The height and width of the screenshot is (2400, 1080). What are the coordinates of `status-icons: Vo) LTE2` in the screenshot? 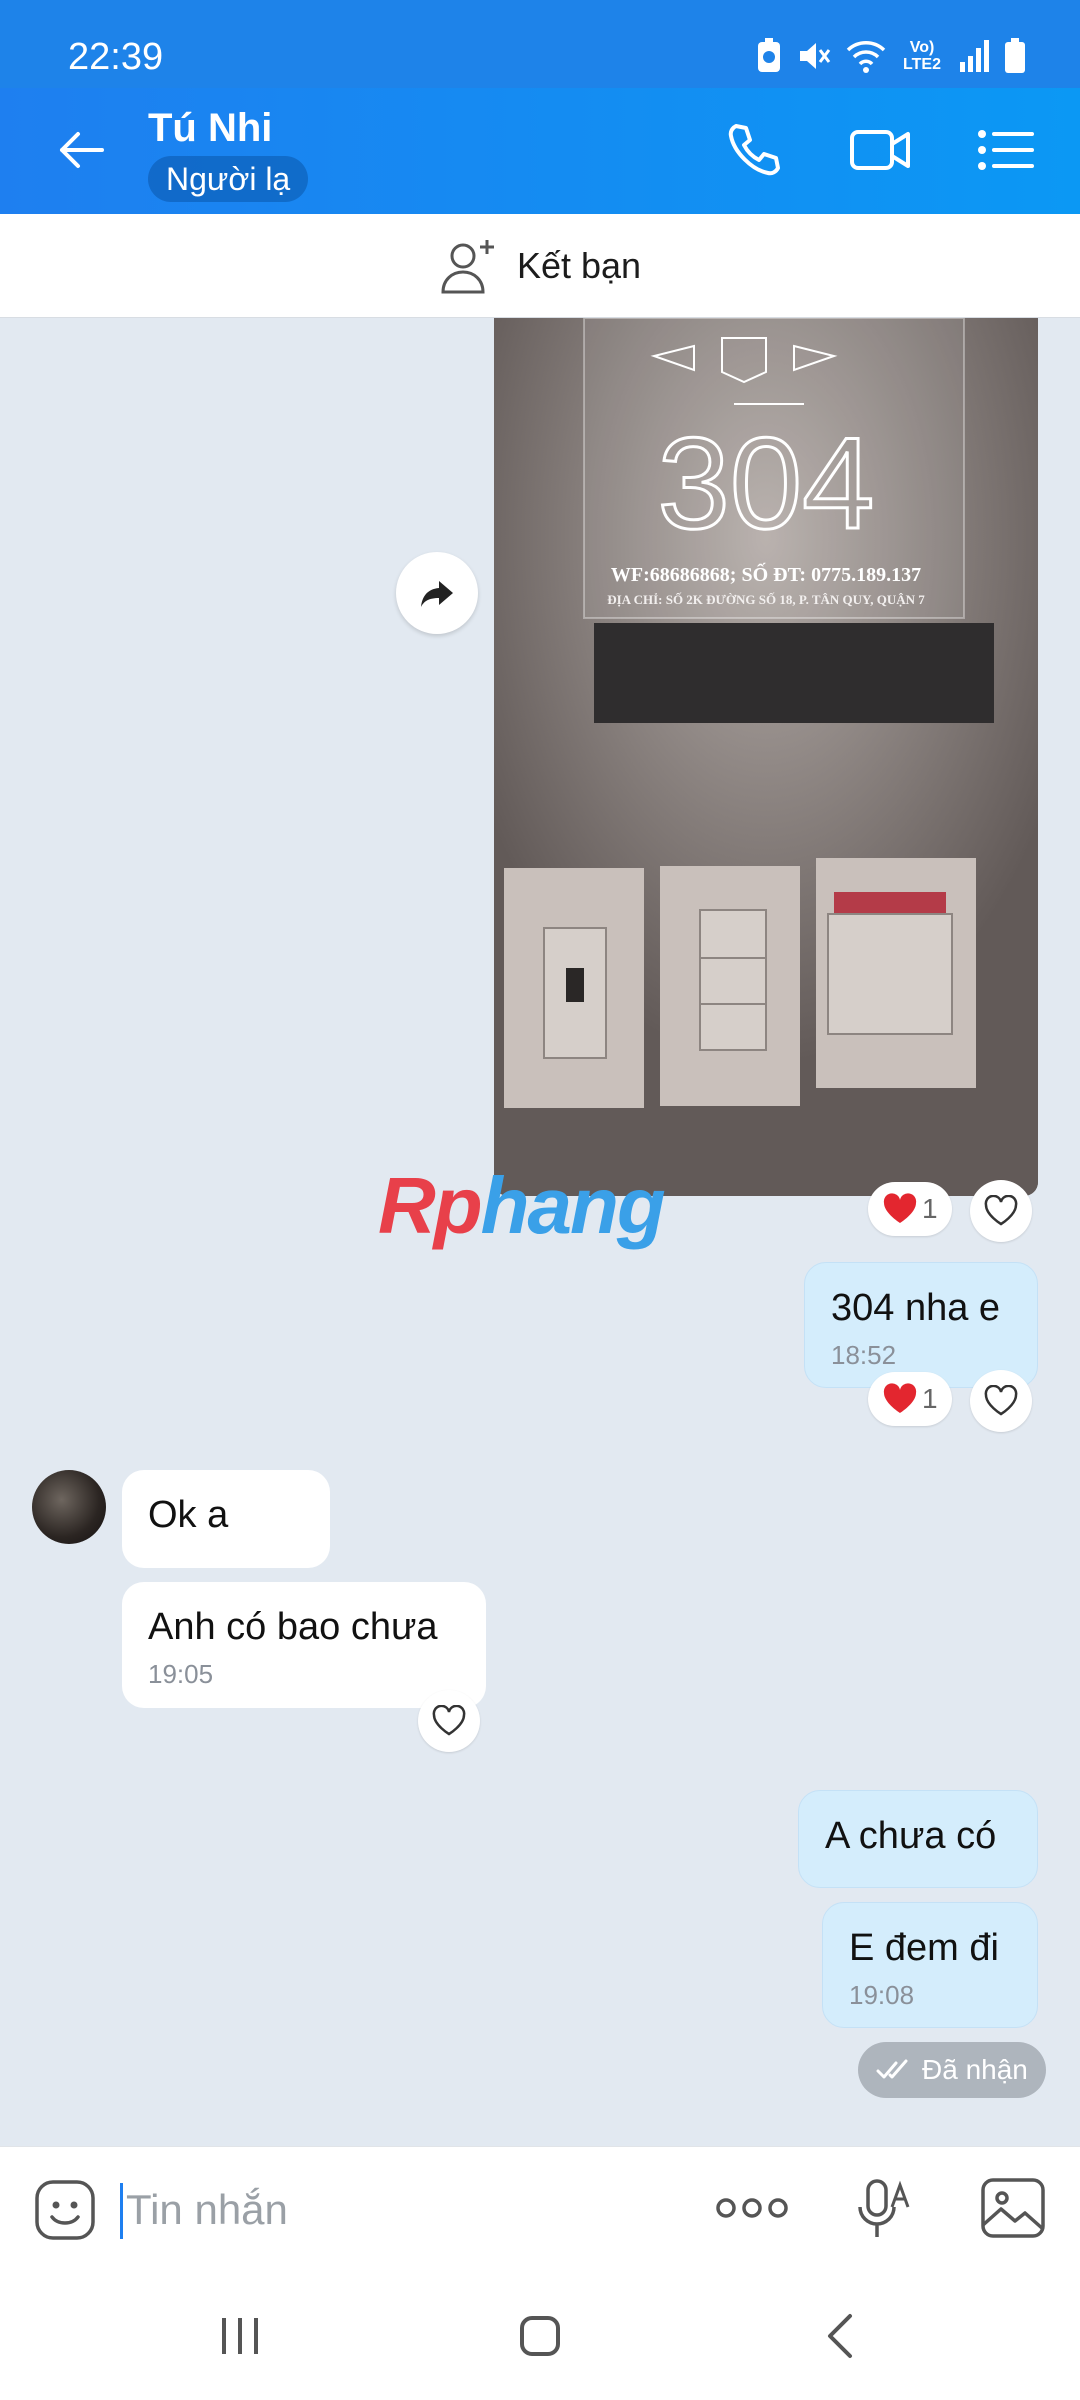 It's located at (891, 56).